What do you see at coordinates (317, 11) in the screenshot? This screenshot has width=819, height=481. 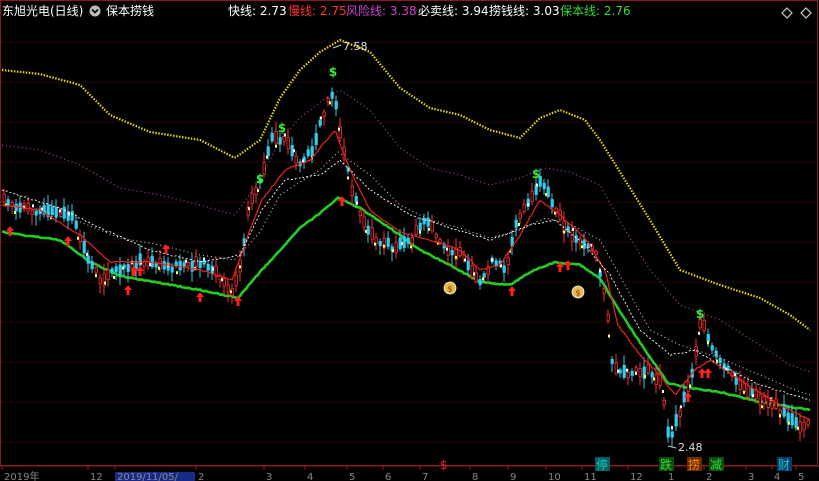 I see `slow-line-legend: 慢线: 2.75` at bounding box center [317, 11].